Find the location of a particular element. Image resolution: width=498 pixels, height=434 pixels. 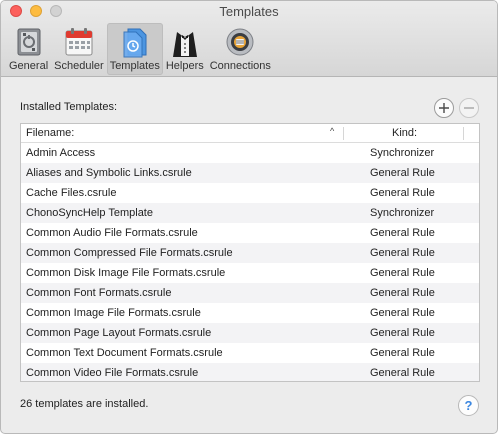

cell-filename: Common Compressed File Formats.csrule is located at coordinates (129, 253).